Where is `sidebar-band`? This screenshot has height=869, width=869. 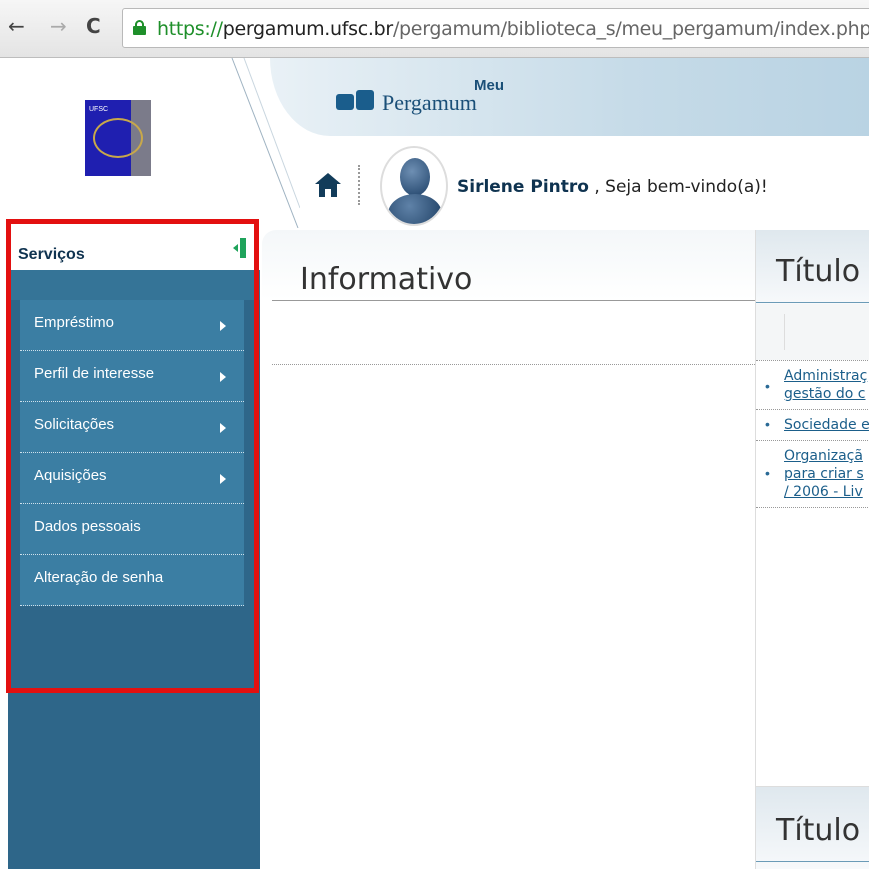
sidebar-band is located at coordinates (134, 285).